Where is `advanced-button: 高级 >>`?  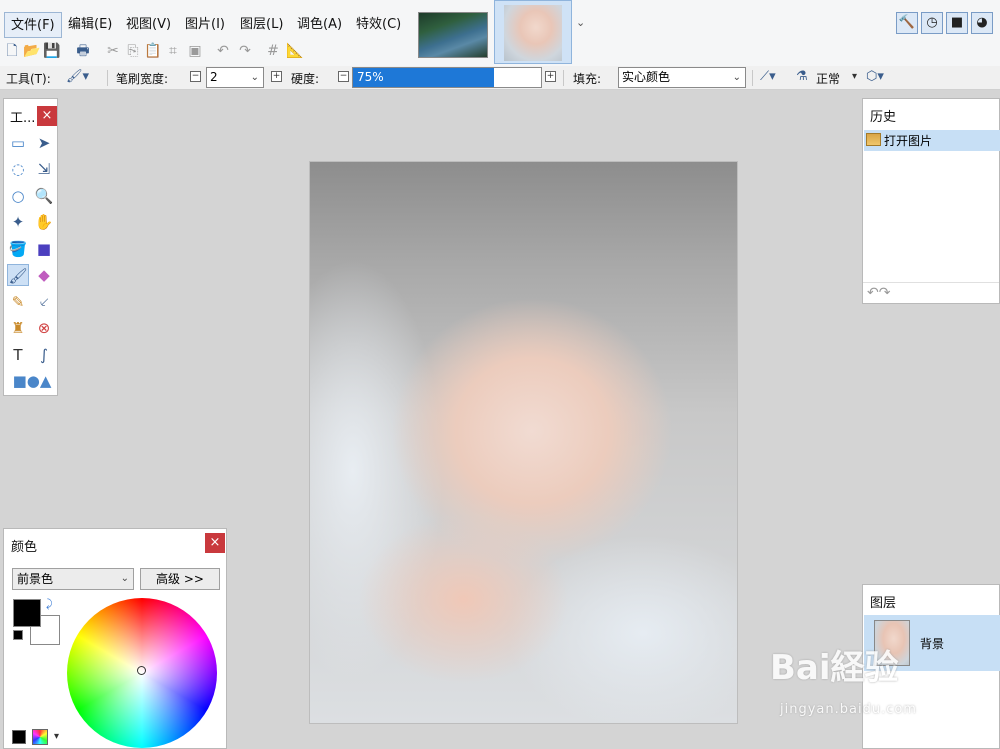 advanced-button: 高级 >> is located at coordinates (180, 579).